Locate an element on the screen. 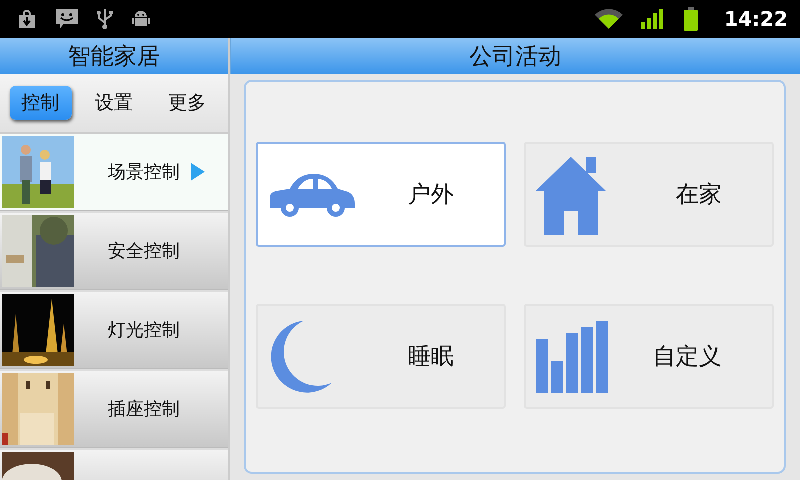 The image size is (800, 480). tab: 控制 is located at coordinates (41, 103).